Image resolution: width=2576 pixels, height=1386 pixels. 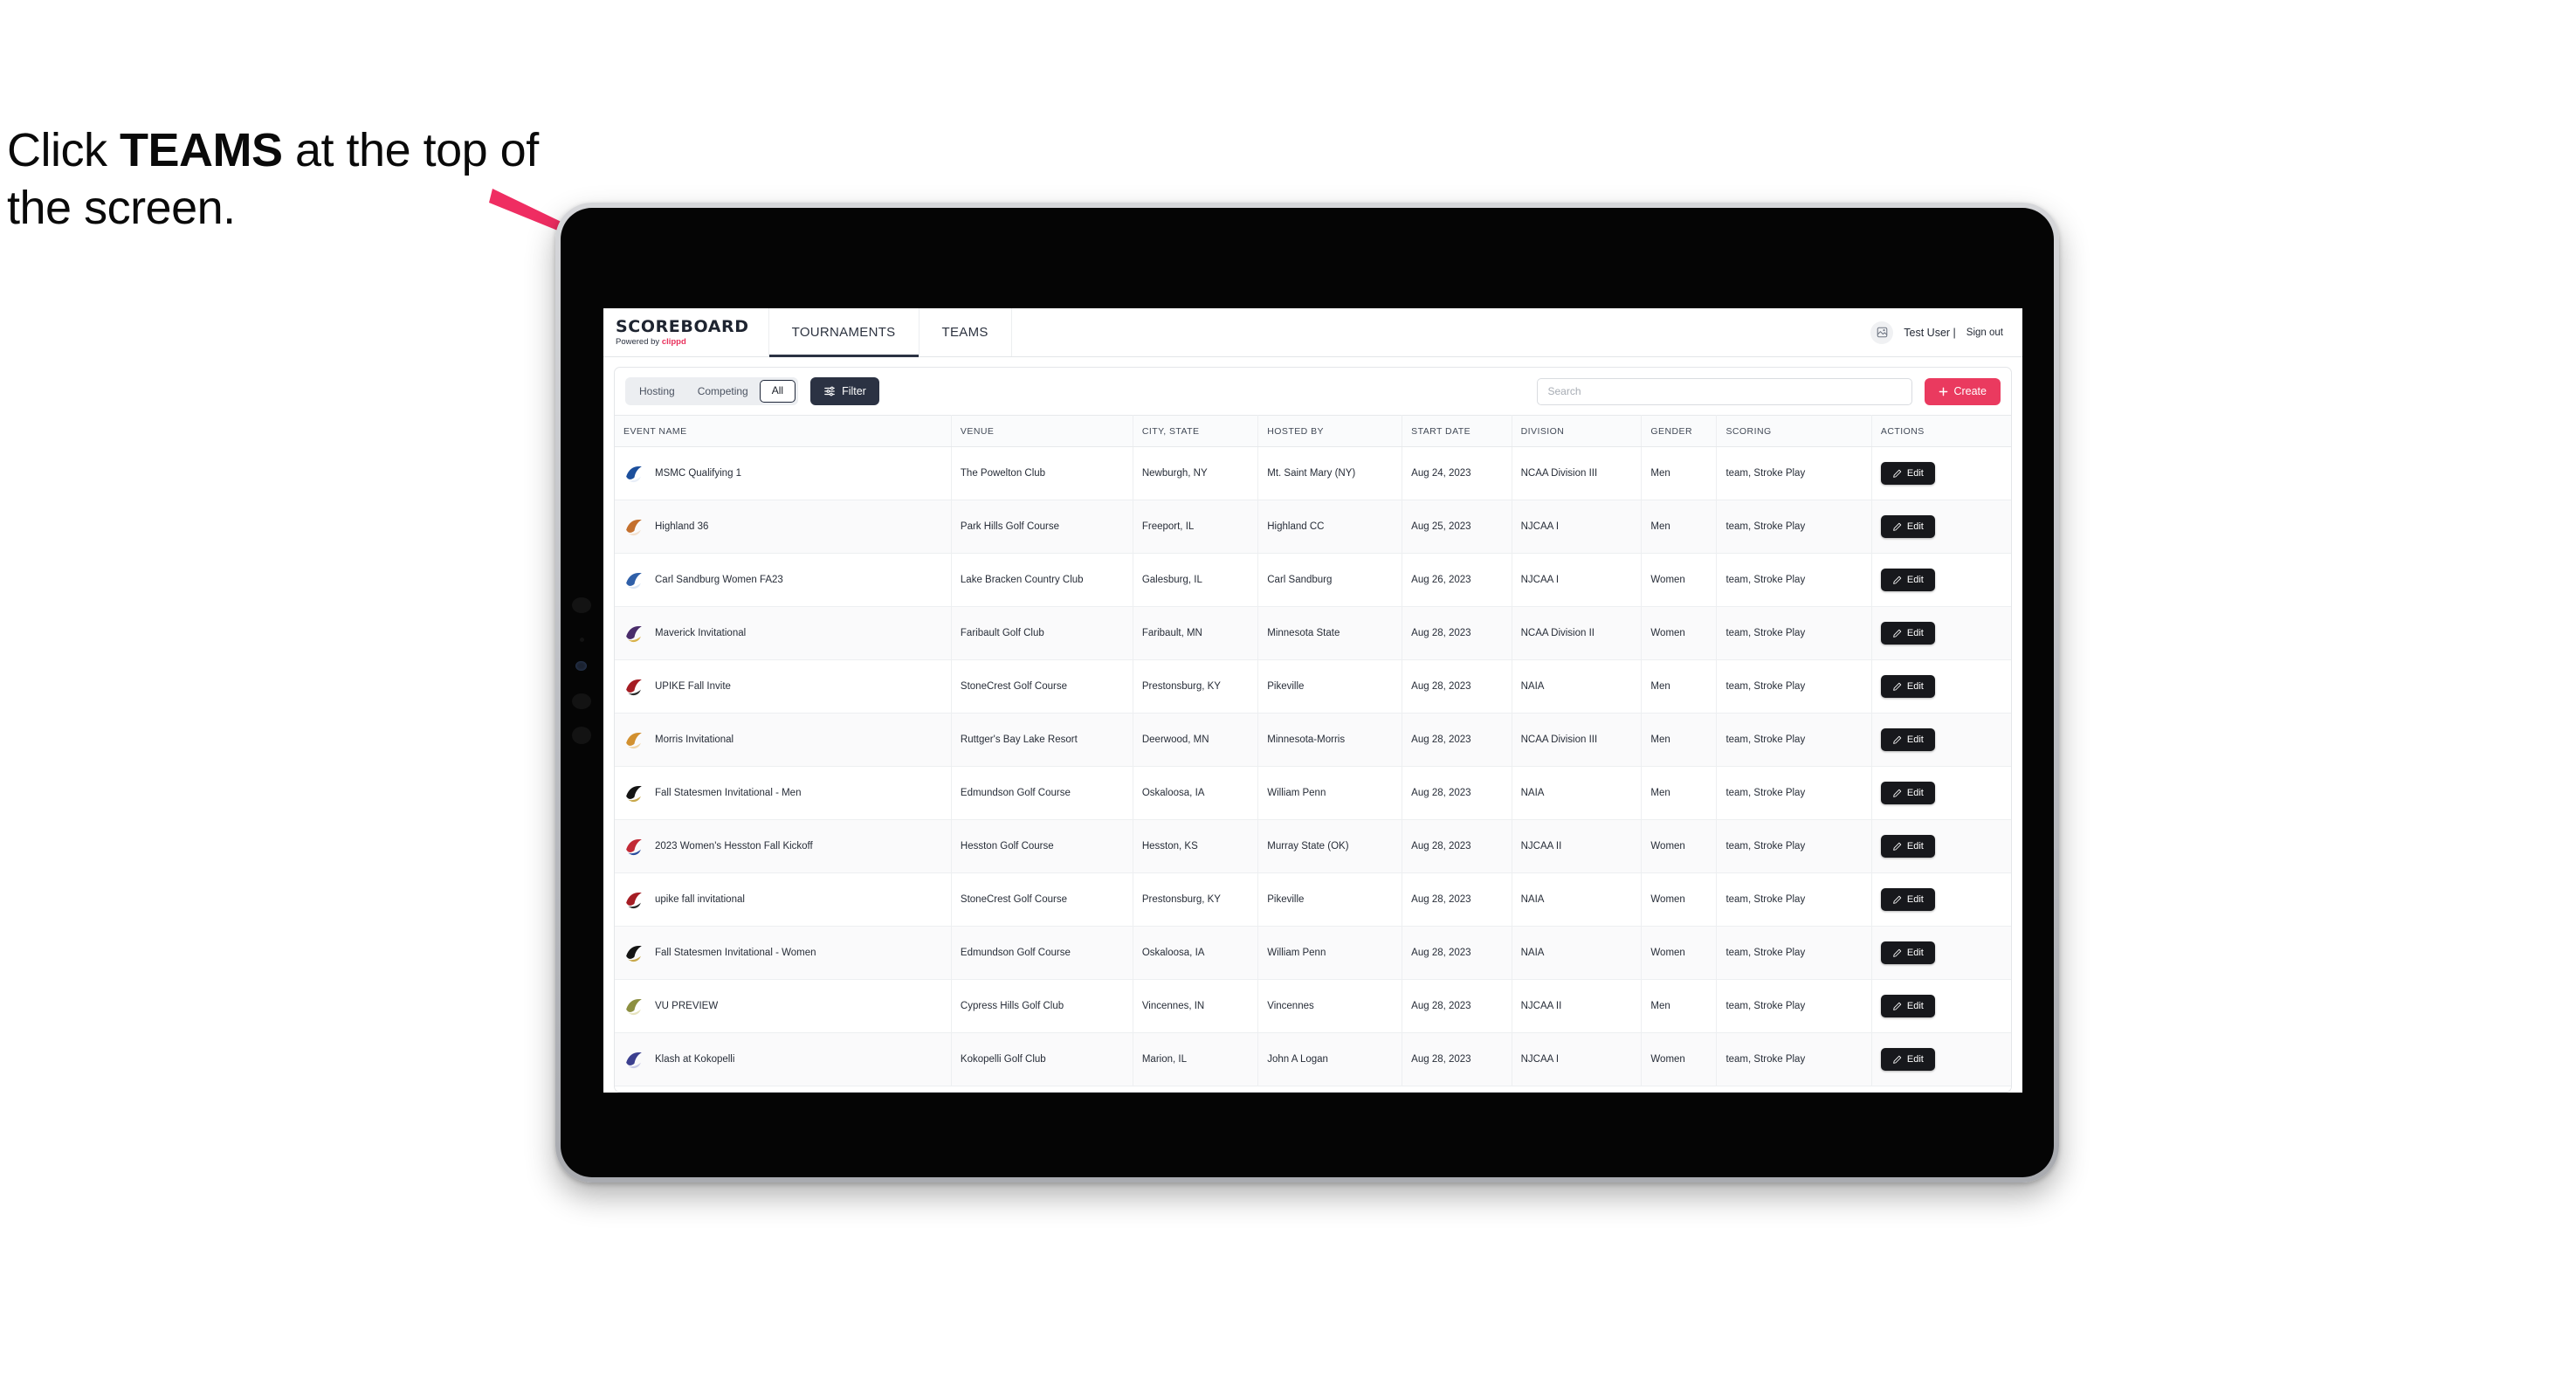 What do you see at coordinates (1330, 633) in the screenshot?
I see `cell-hosted-by: Minnesota State` at bounding box center [1330, 633].